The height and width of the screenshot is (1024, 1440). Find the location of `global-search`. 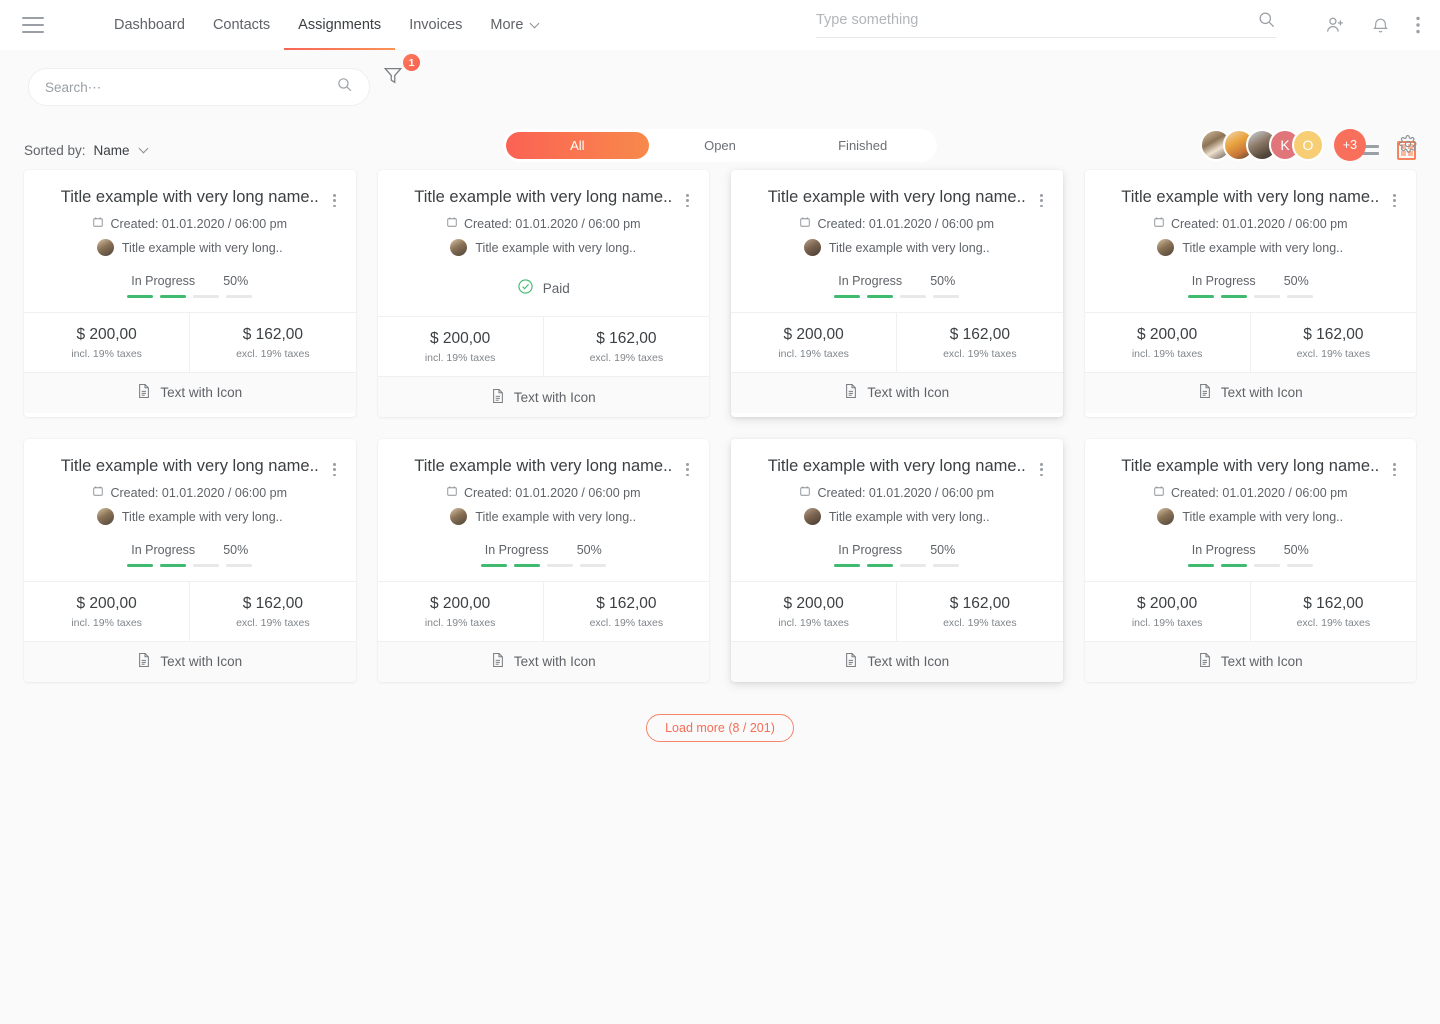

global-search is located at coordinates (1046, 24).